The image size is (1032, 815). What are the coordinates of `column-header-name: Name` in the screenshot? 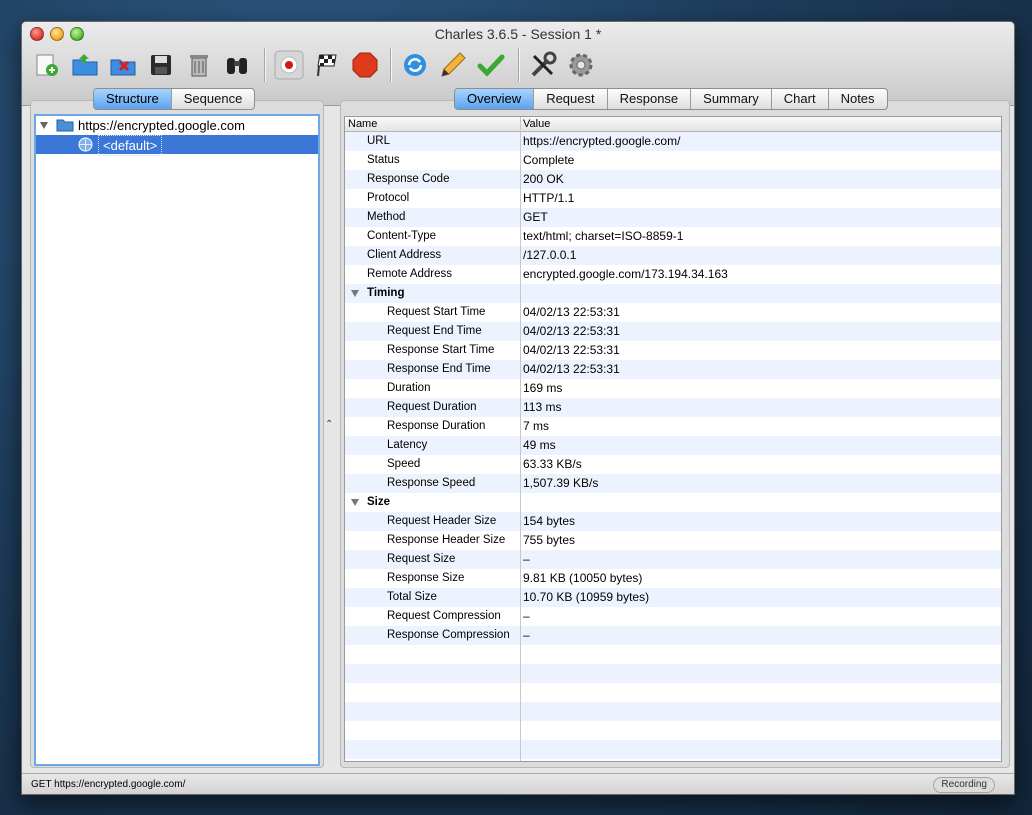 It's located at (362, 124).